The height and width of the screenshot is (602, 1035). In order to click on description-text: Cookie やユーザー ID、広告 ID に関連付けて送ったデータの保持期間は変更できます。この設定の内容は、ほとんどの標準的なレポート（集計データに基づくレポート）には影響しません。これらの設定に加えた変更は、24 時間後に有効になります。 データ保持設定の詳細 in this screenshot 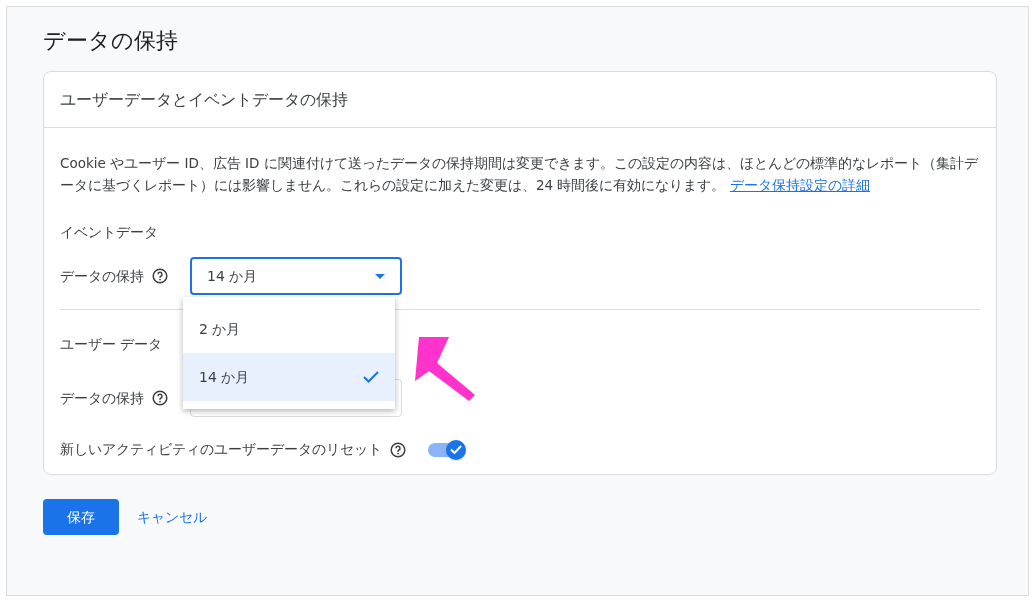, I will do `click(520, 174)`.